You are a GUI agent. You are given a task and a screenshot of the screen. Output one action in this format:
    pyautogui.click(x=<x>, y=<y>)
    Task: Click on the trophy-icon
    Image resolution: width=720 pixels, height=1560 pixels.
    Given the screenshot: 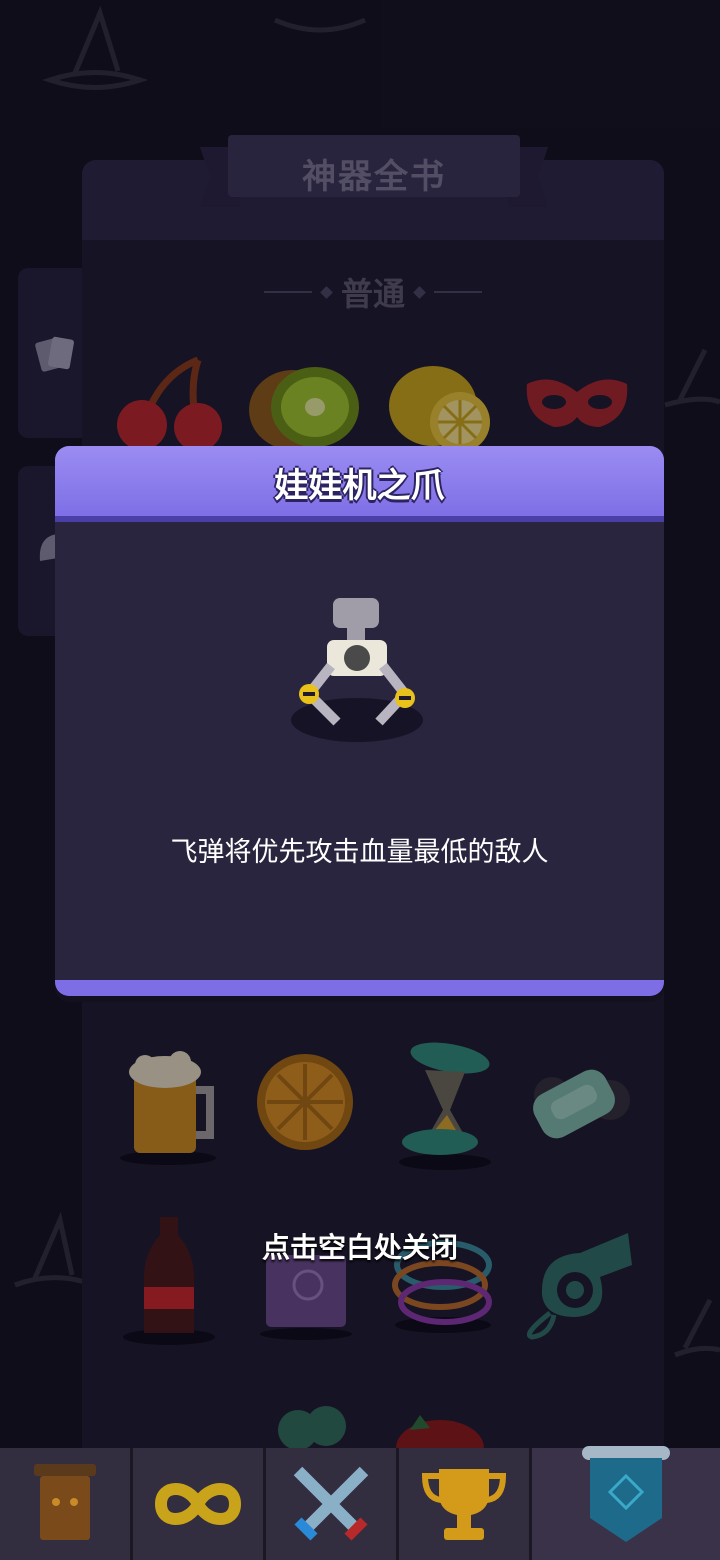 What is the action you would take?
    pyautogui.click(x=463, y=1504)
    